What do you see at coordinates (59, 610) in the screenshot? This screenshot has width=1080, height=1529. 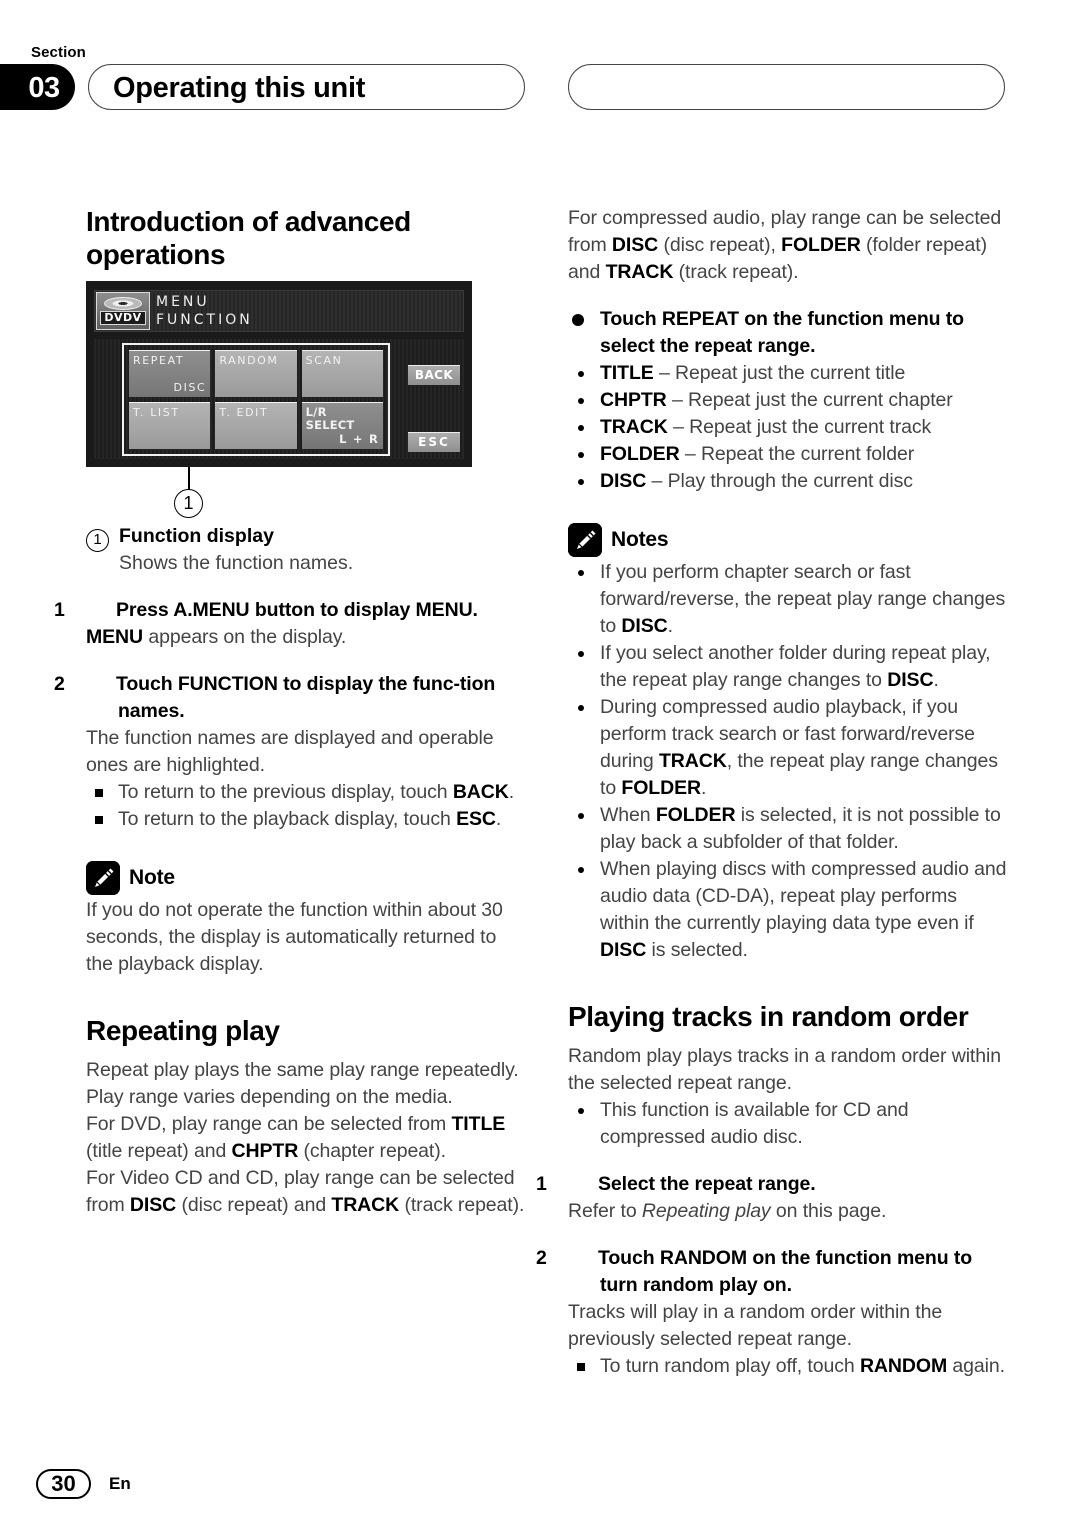 I see `step-1-number: 1` at bounding box center [59, 610].